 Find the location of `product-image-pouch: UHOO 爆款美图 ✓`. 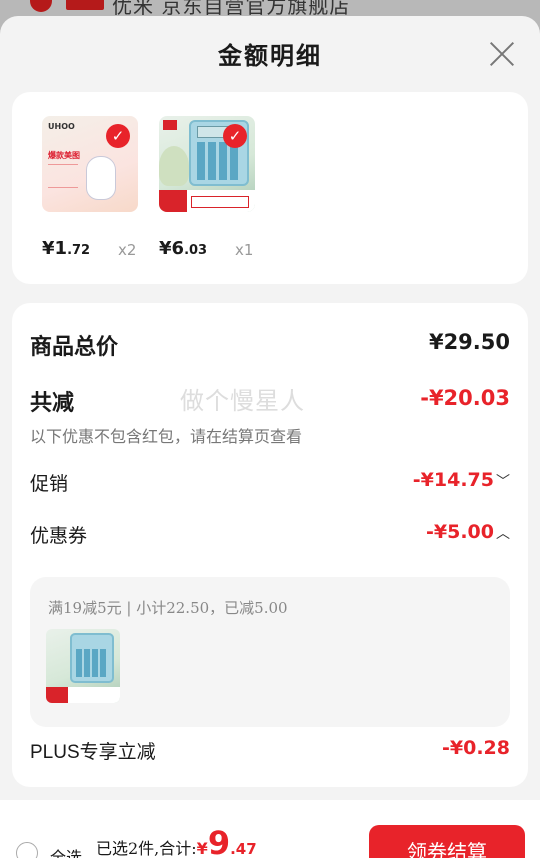

product-image-pouch: UHOO 爆款美图 ✓ is located at coordinates (90, 164).